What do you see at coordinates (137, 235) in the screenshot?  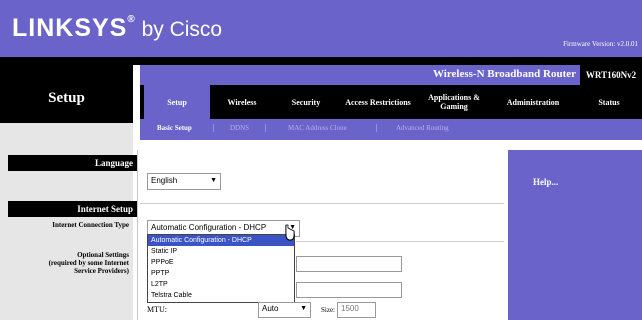 I see `column-divider` at bounding box center [137, 235].